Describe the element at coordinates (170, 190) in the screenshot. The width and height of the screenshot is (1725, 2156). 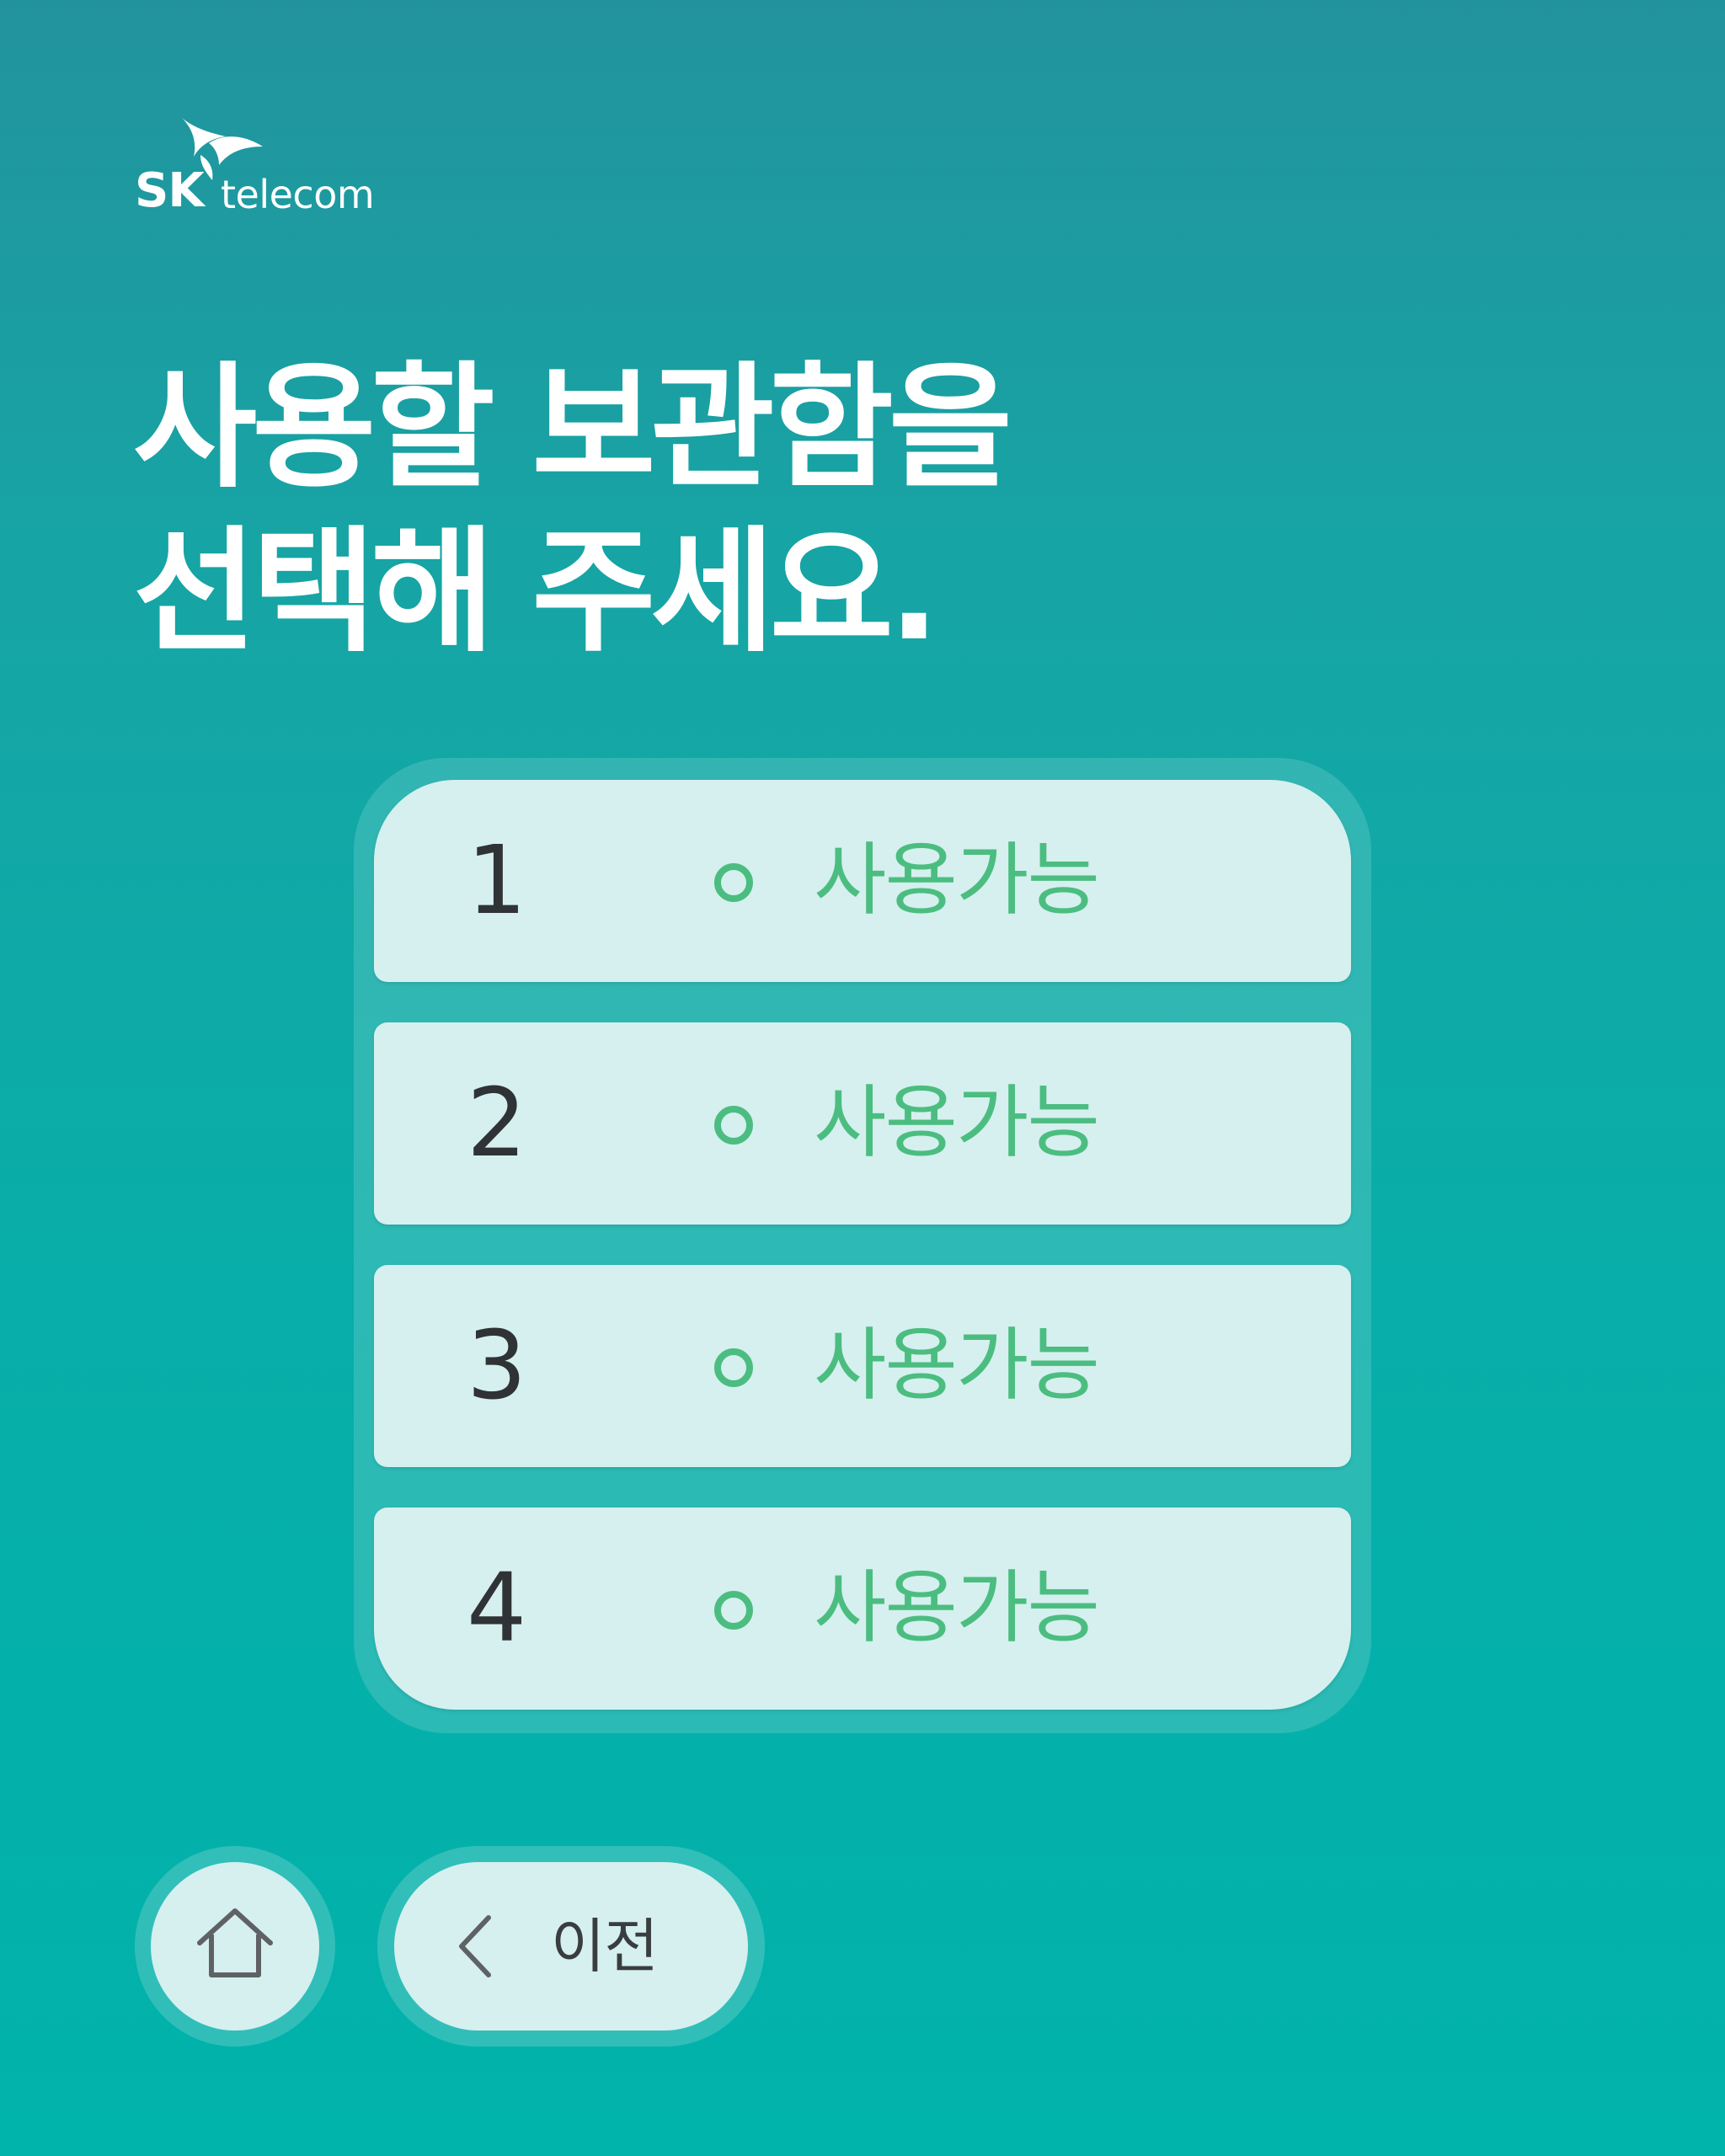
I see `logo-sk-text: SK` at that location.